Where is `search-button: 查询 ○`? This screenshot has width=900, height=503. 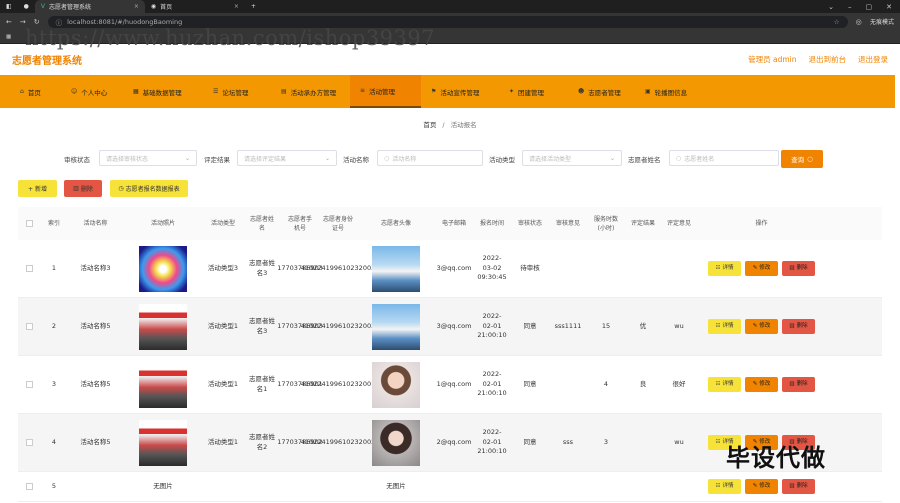
search-button: 查询 ○ is located at coordinates (802, 159).